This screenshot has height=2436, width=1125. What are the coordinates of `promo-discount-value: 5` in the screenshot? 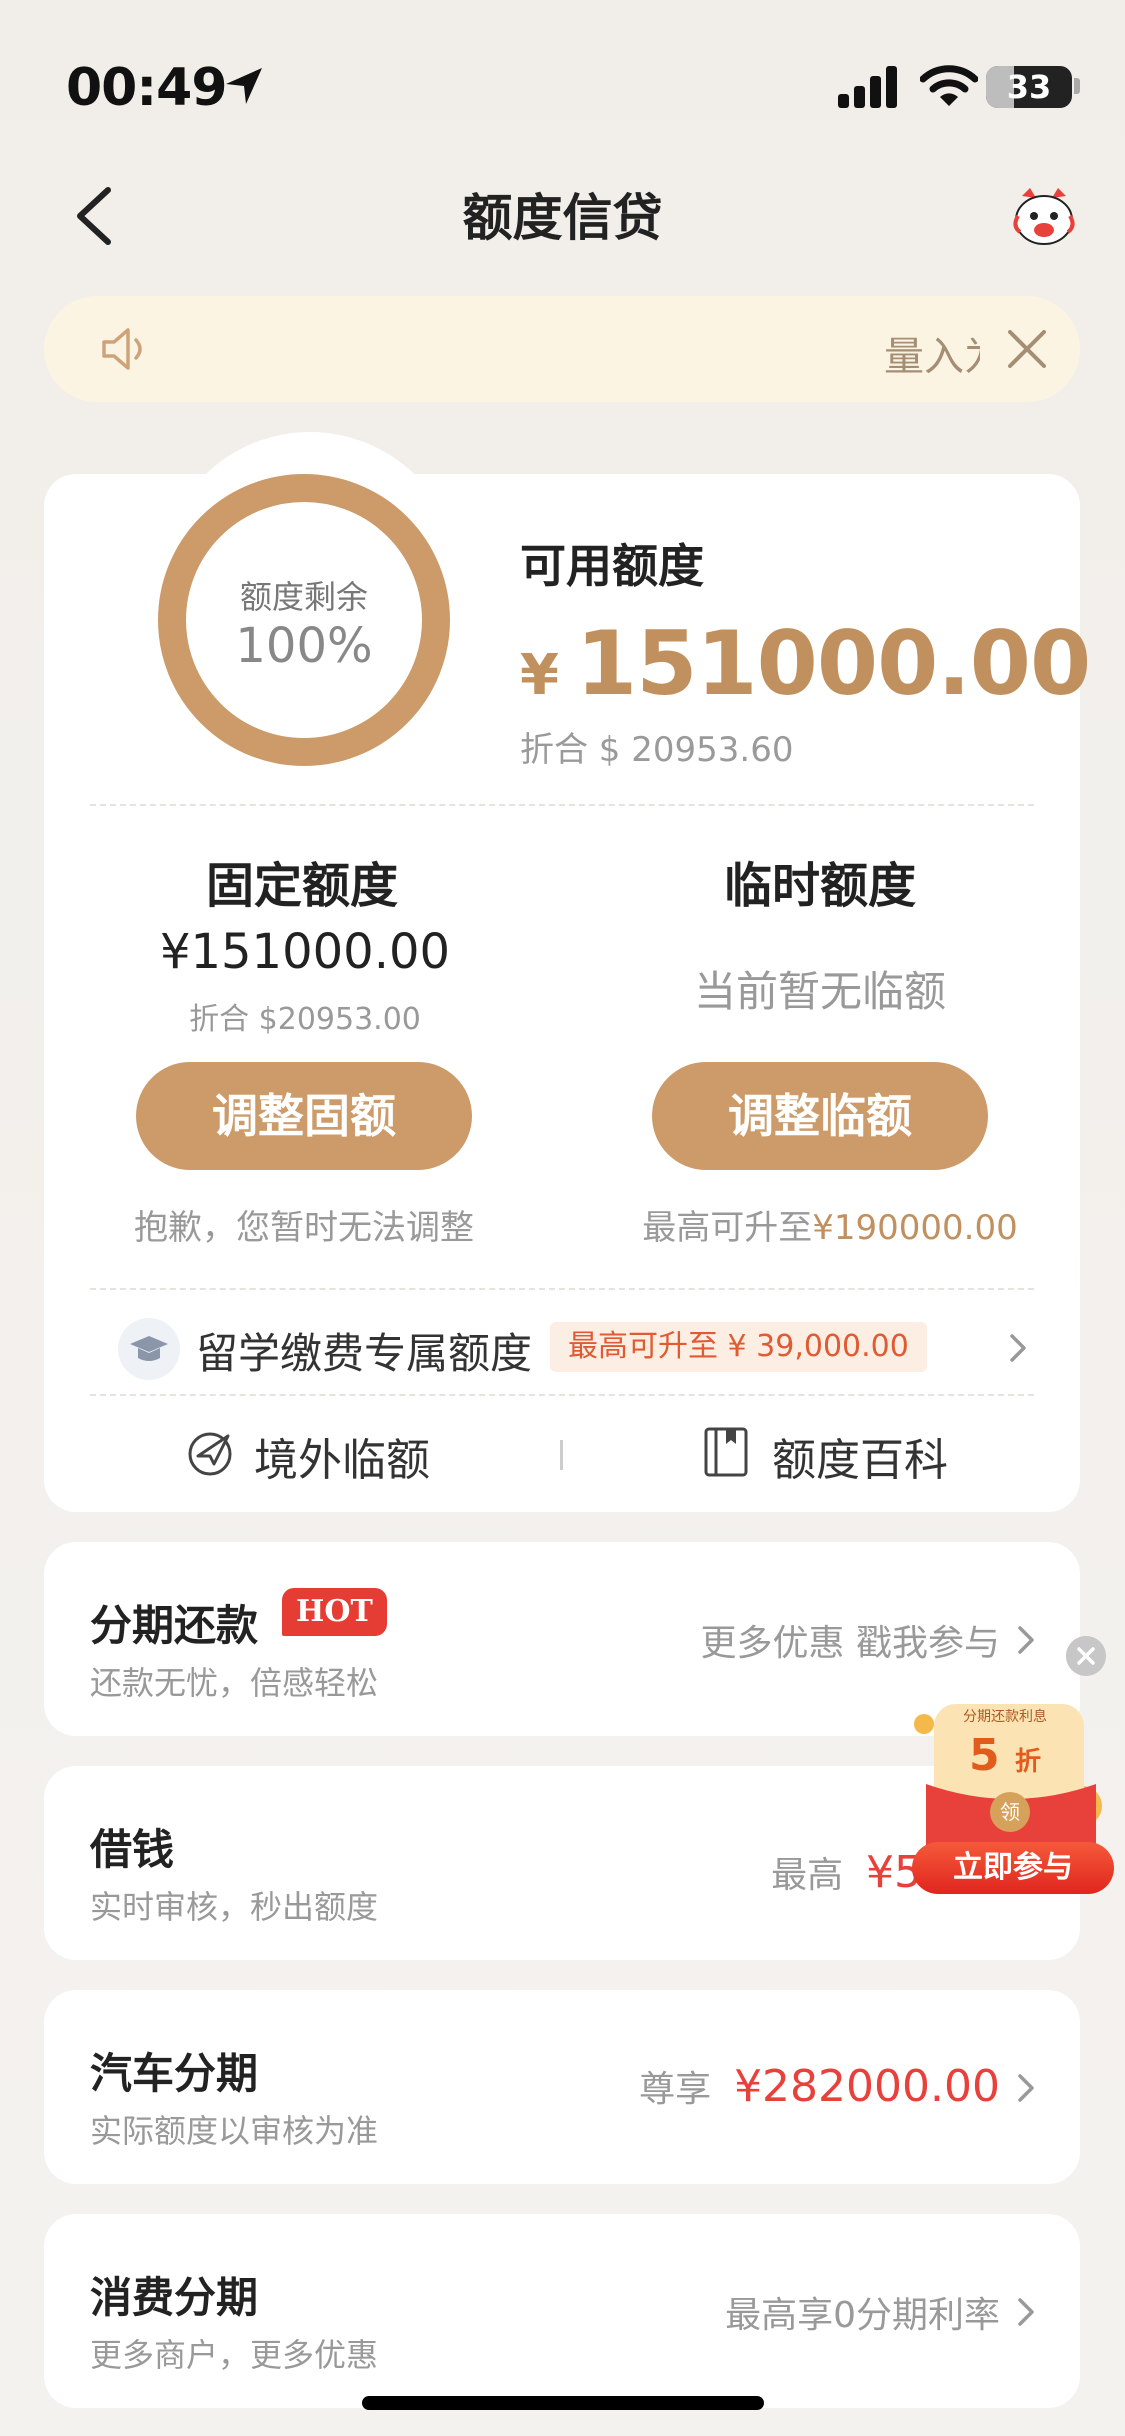 It's located at (984, 1755).